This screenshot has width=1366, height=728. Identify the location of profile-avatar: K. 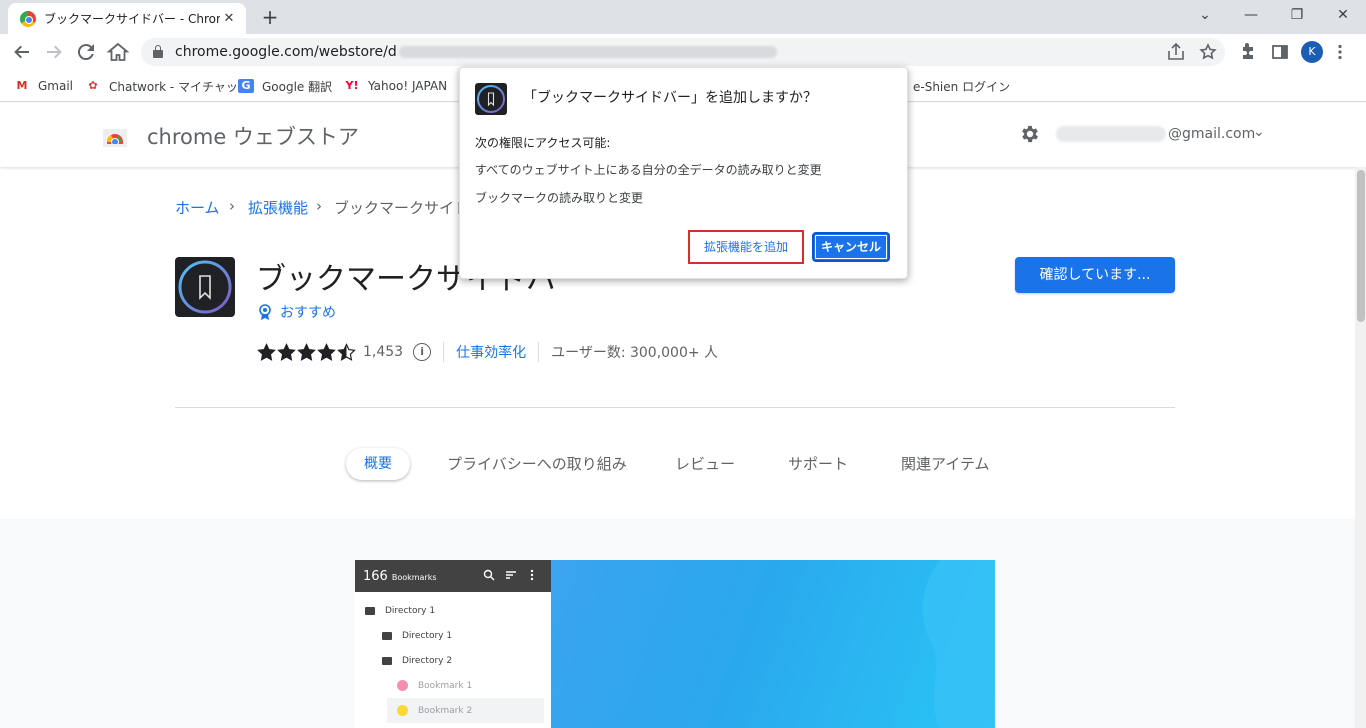
(1312, 52).